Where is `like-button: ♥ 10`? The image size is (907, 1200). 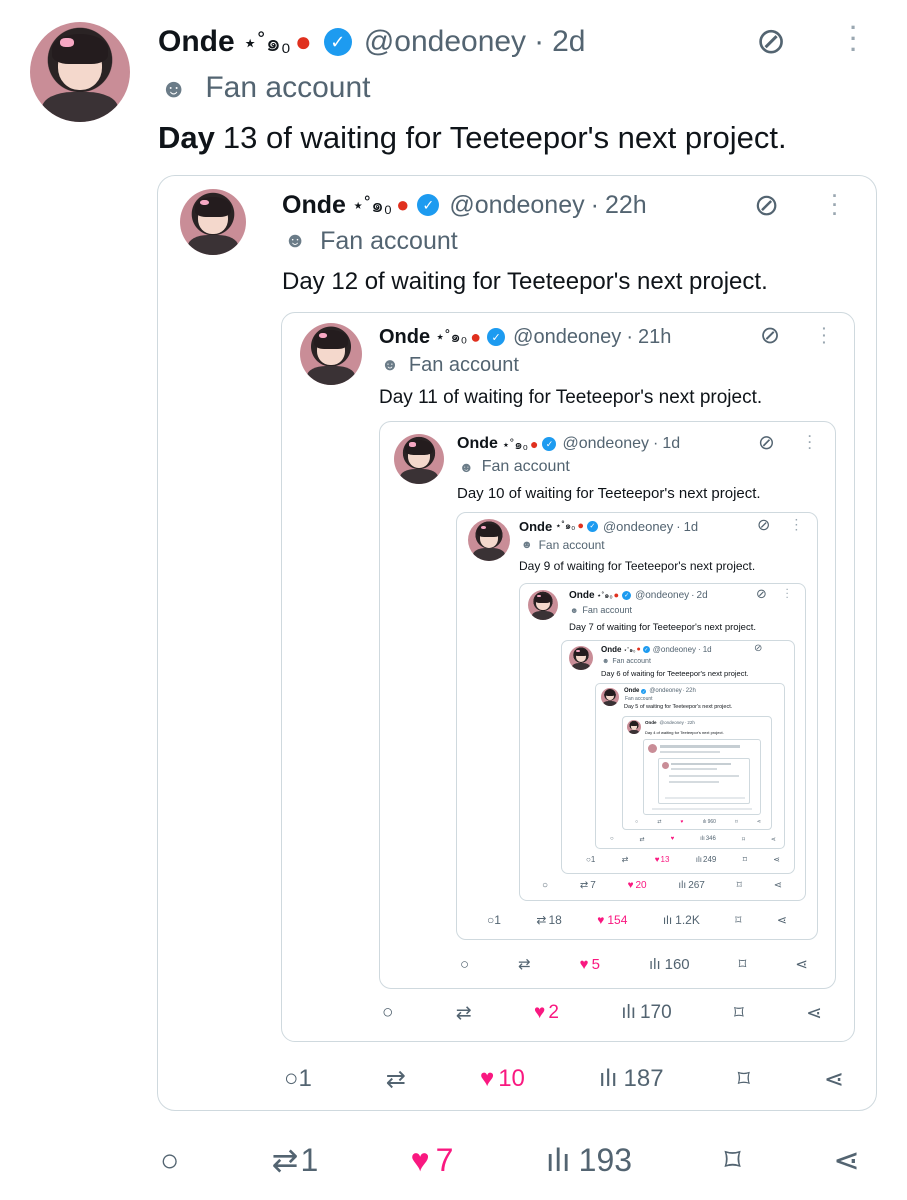
like-button: ♥ 10 is located at coordinates (502, 1079).